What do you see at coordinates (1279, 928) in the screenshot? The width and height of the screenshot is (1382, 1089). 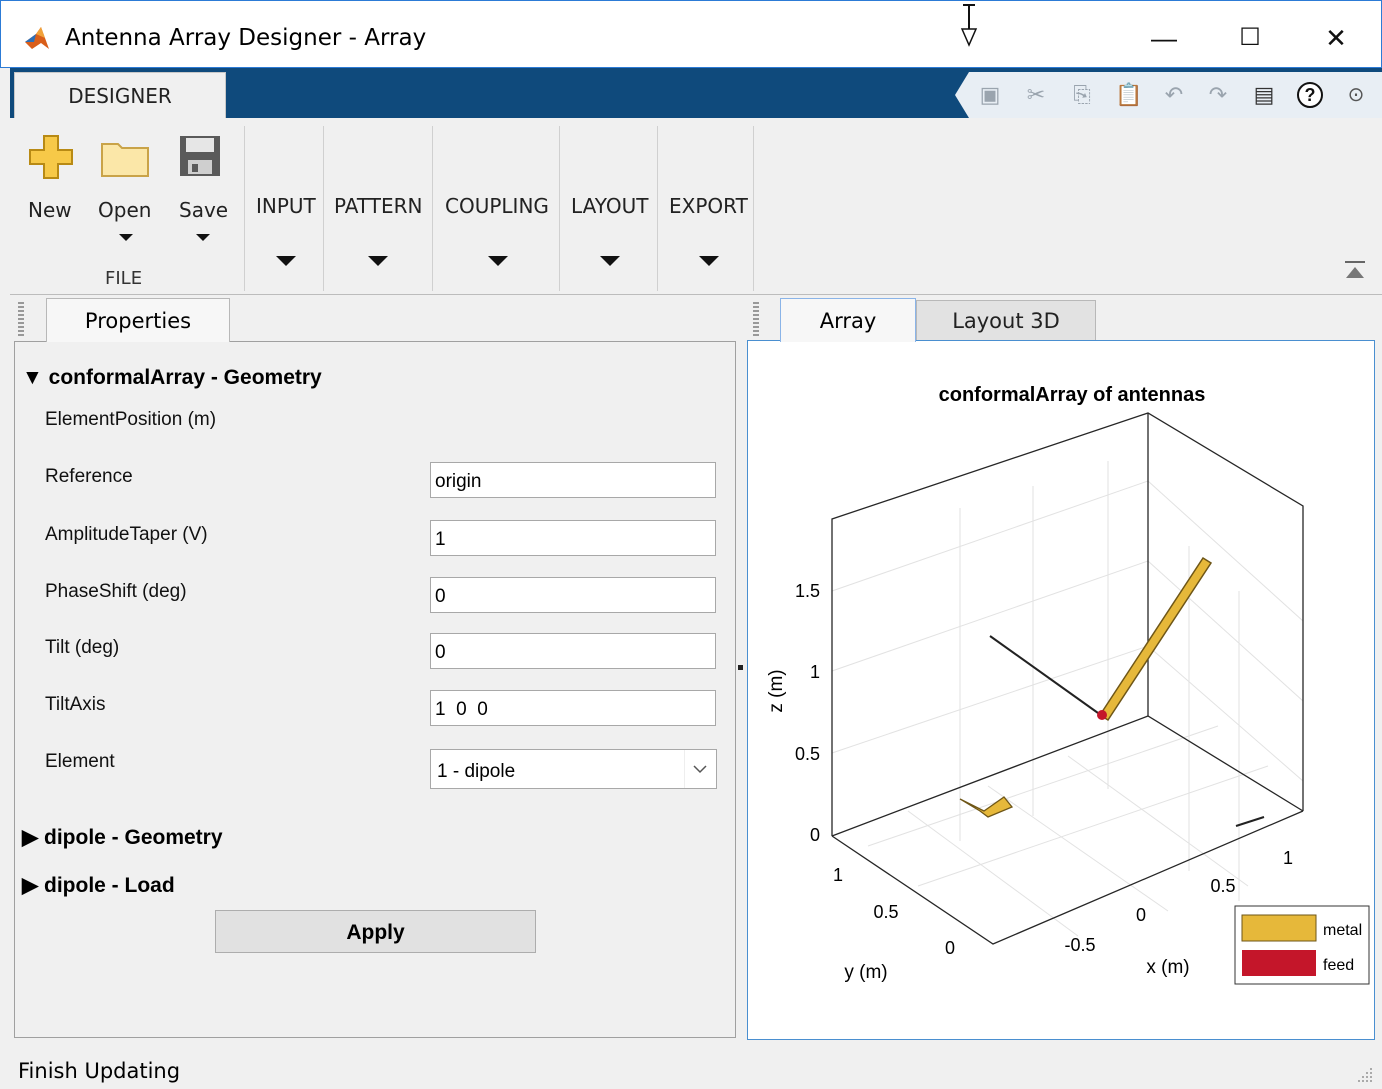 I see `legend-metal-swatch` at bounding box center [1279, 928].